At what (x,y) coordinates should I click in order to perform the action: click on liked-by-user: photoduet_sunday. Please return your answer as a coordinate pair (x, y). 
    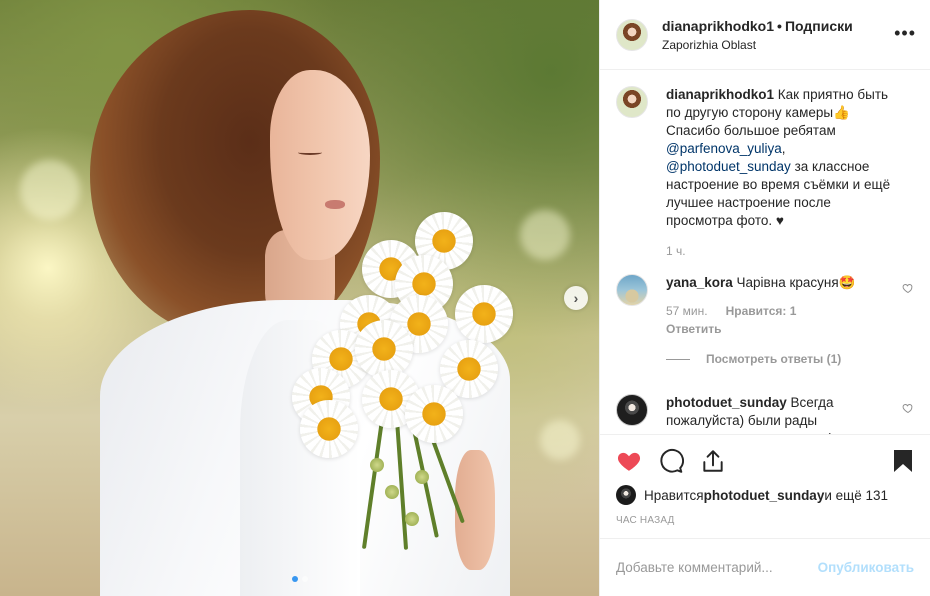
    Looking at the image, I should click on (764, 495).